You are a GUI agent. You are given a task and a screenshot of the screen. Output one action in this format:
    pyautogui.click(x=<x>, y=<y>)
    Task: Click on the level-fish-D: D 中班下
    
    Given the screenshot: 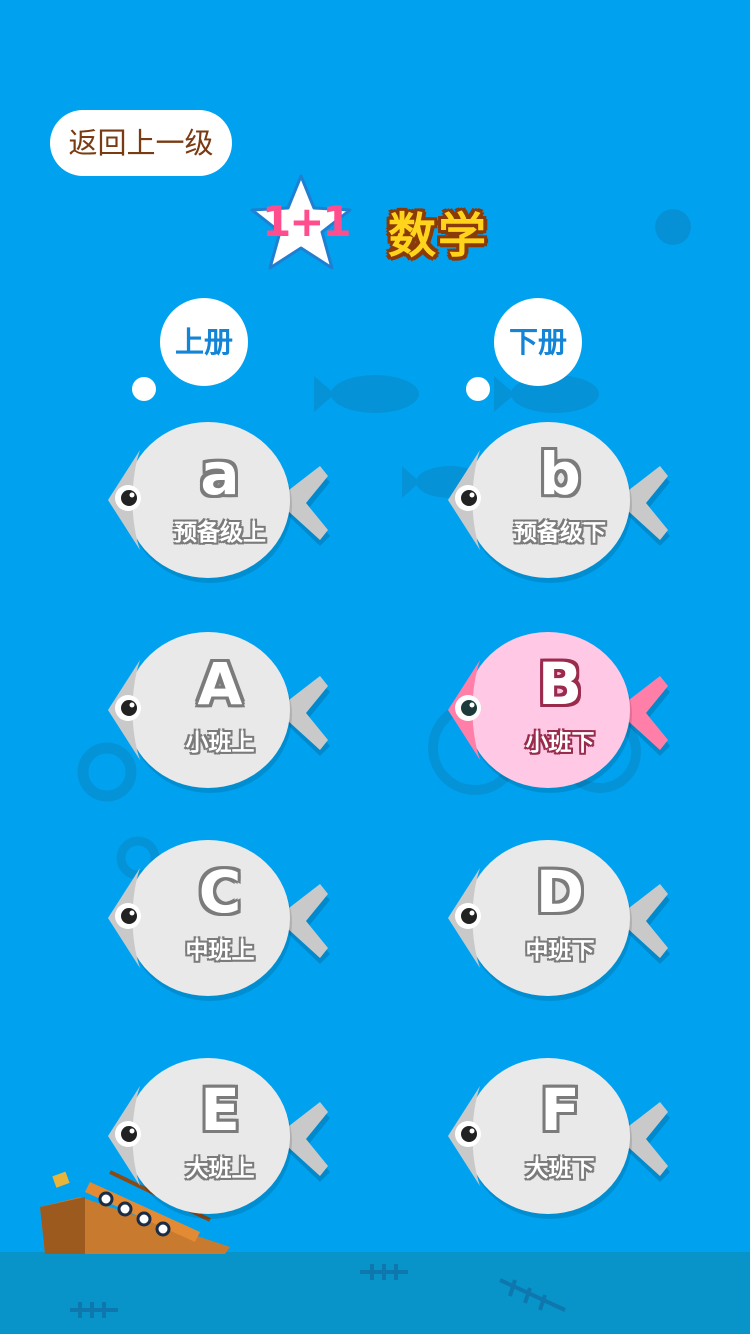 What is the action you would take?
    pyautogui.click(x=555, y=923)
    